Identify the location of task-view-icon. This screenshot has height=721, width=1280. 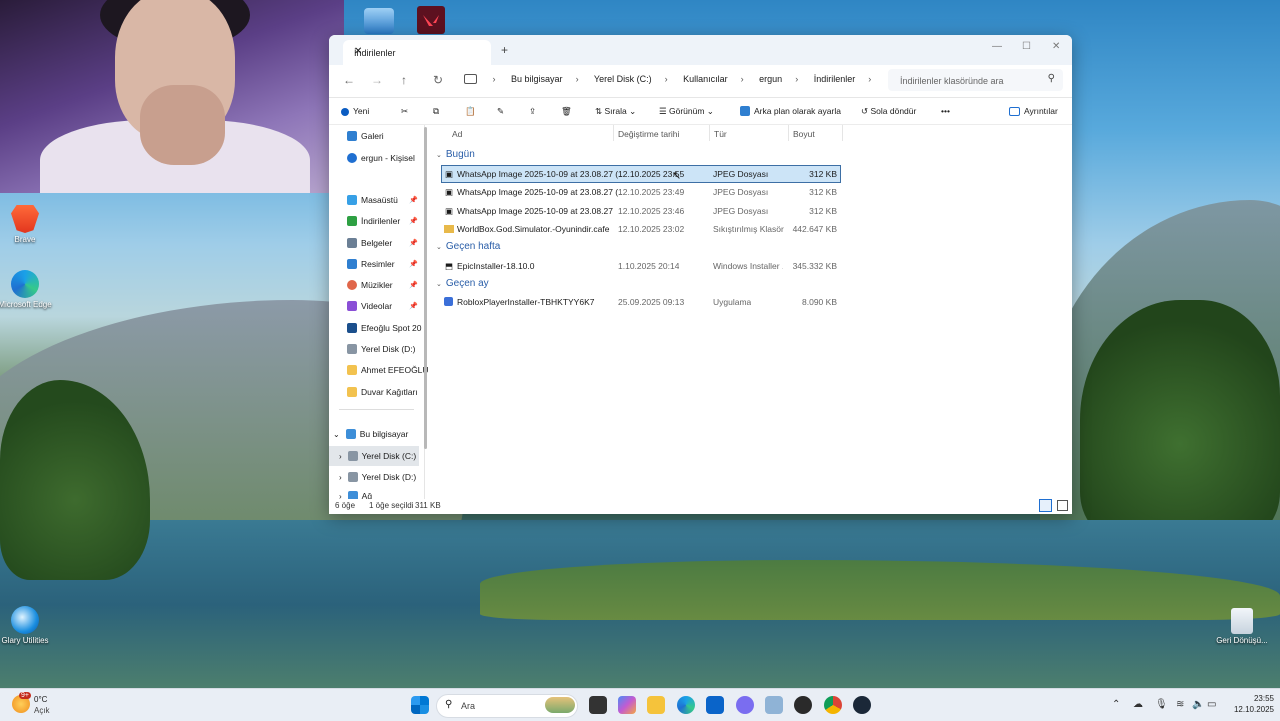
(598, 705).